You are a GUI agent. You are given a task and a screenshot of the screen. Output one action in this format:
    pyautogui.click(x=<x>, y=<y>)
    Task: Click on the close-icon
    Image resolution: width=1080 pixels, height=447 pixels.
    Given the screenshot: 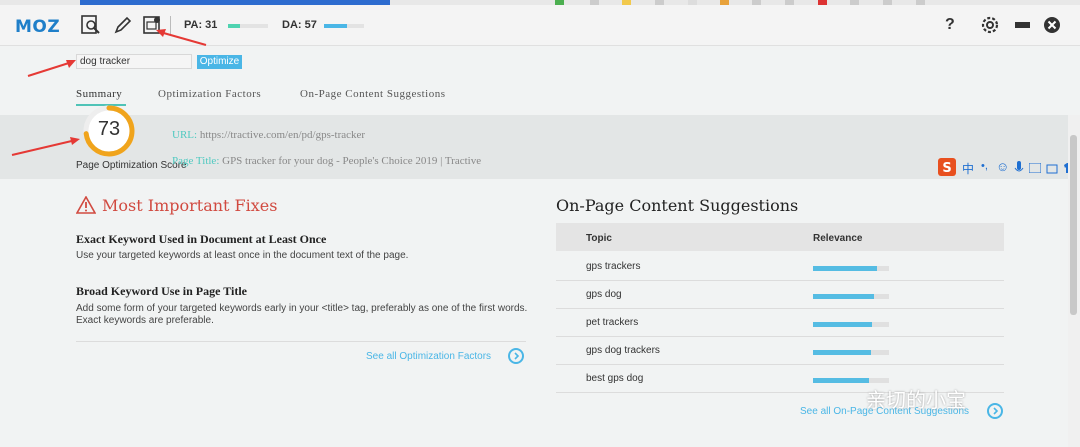 What is the action you would take?
    pyautogui.click(x=1052, y=25)
    